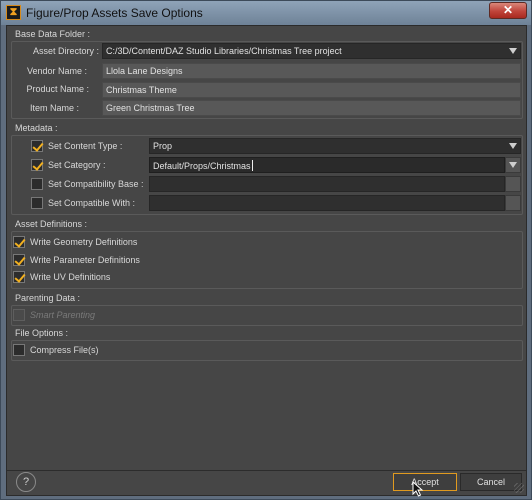 The height and width of the screenshot is (500, 532). I want to click on set-compatibility-base-checkbox, so click(37, 184).